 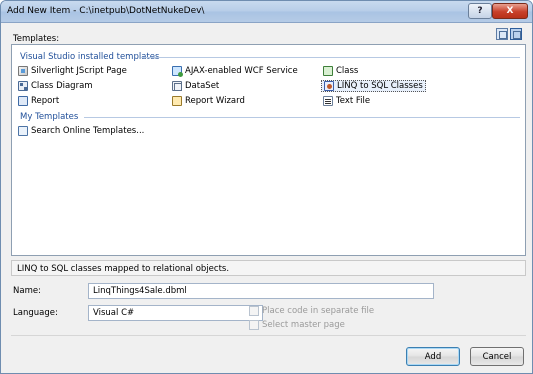 I want to click on template-label: Report Wizard, so click(x=215, y=101).